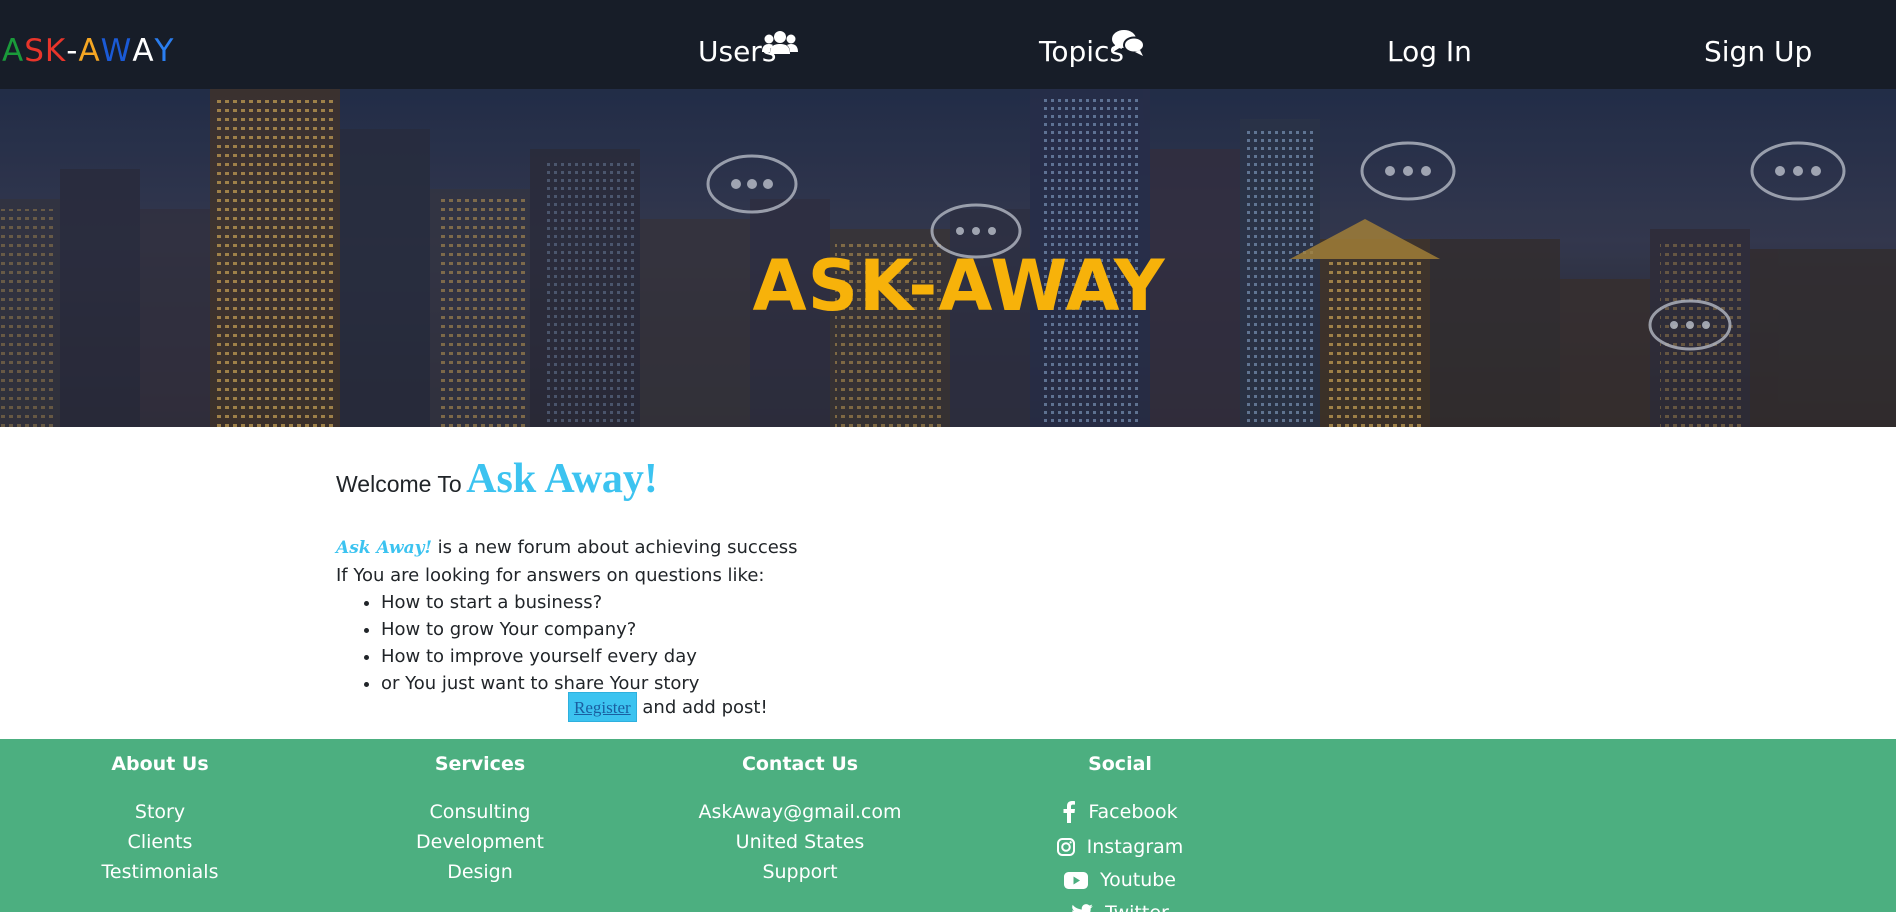 This screenshot has height=912, width=1896. Describe the element at coordinates (1429, 52) in the screenshot. I see `nav-login-link: Log In` at that location.